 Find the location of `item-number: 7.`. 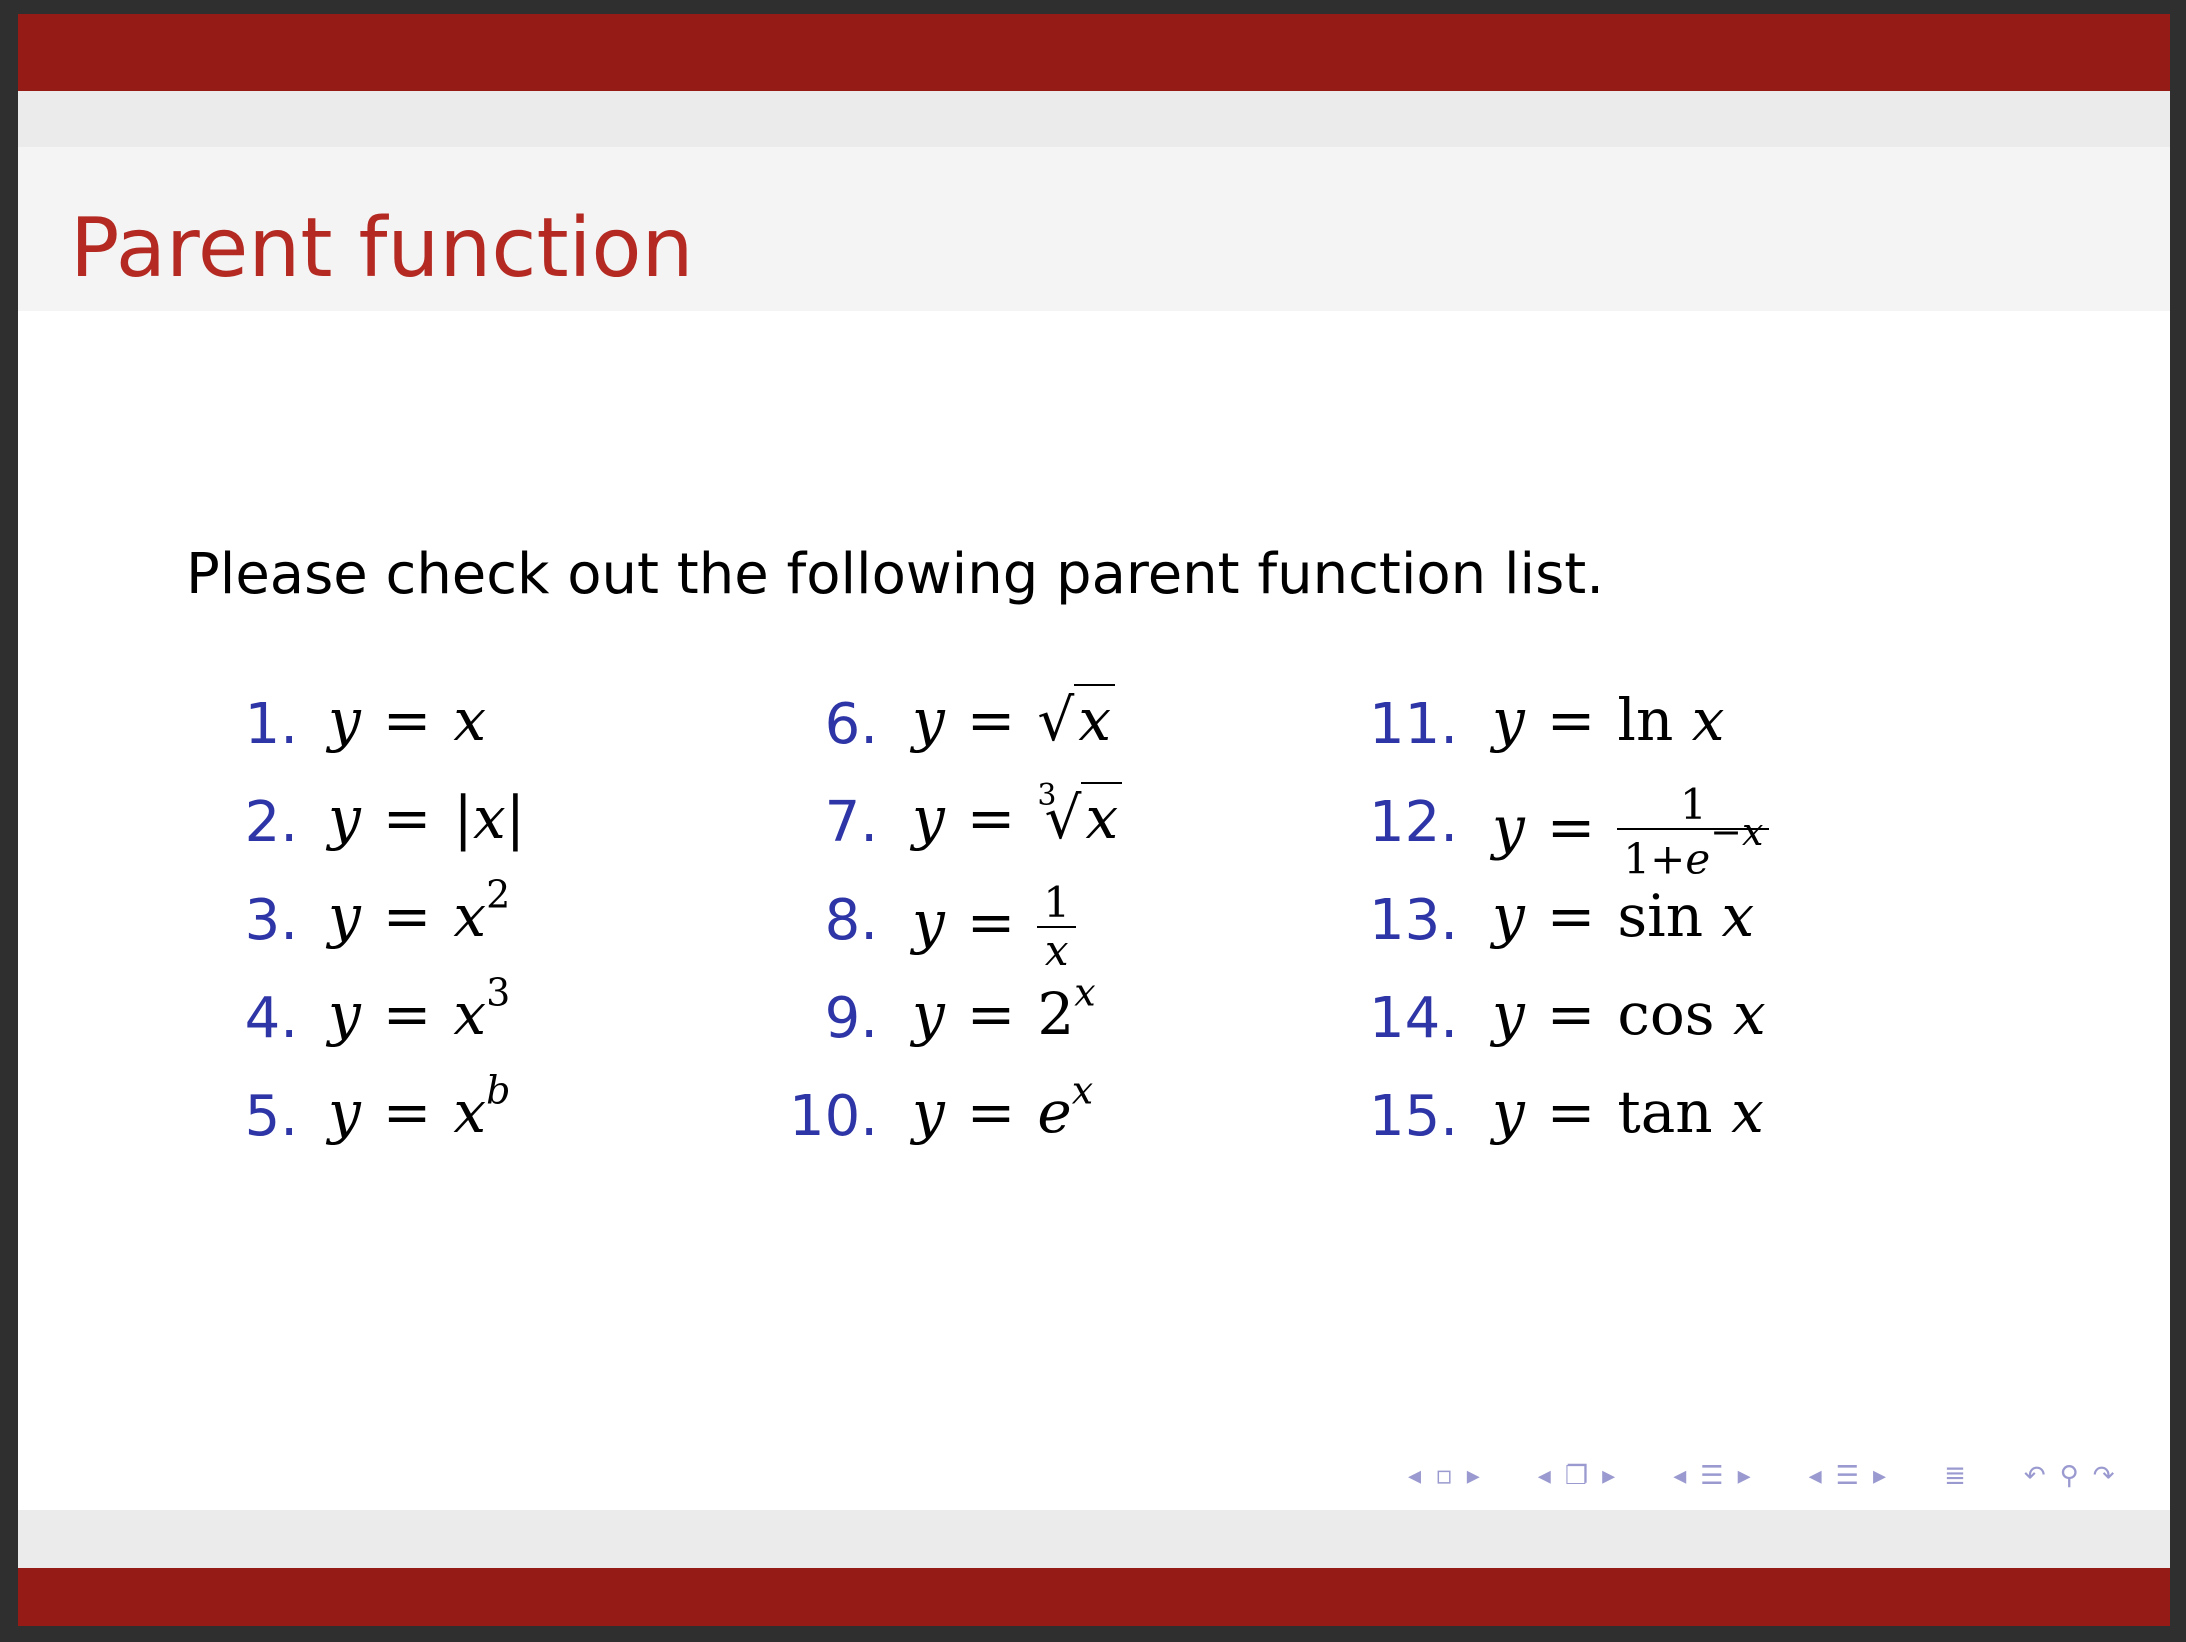

item-number: 7. is located at coordinates (851, 822).